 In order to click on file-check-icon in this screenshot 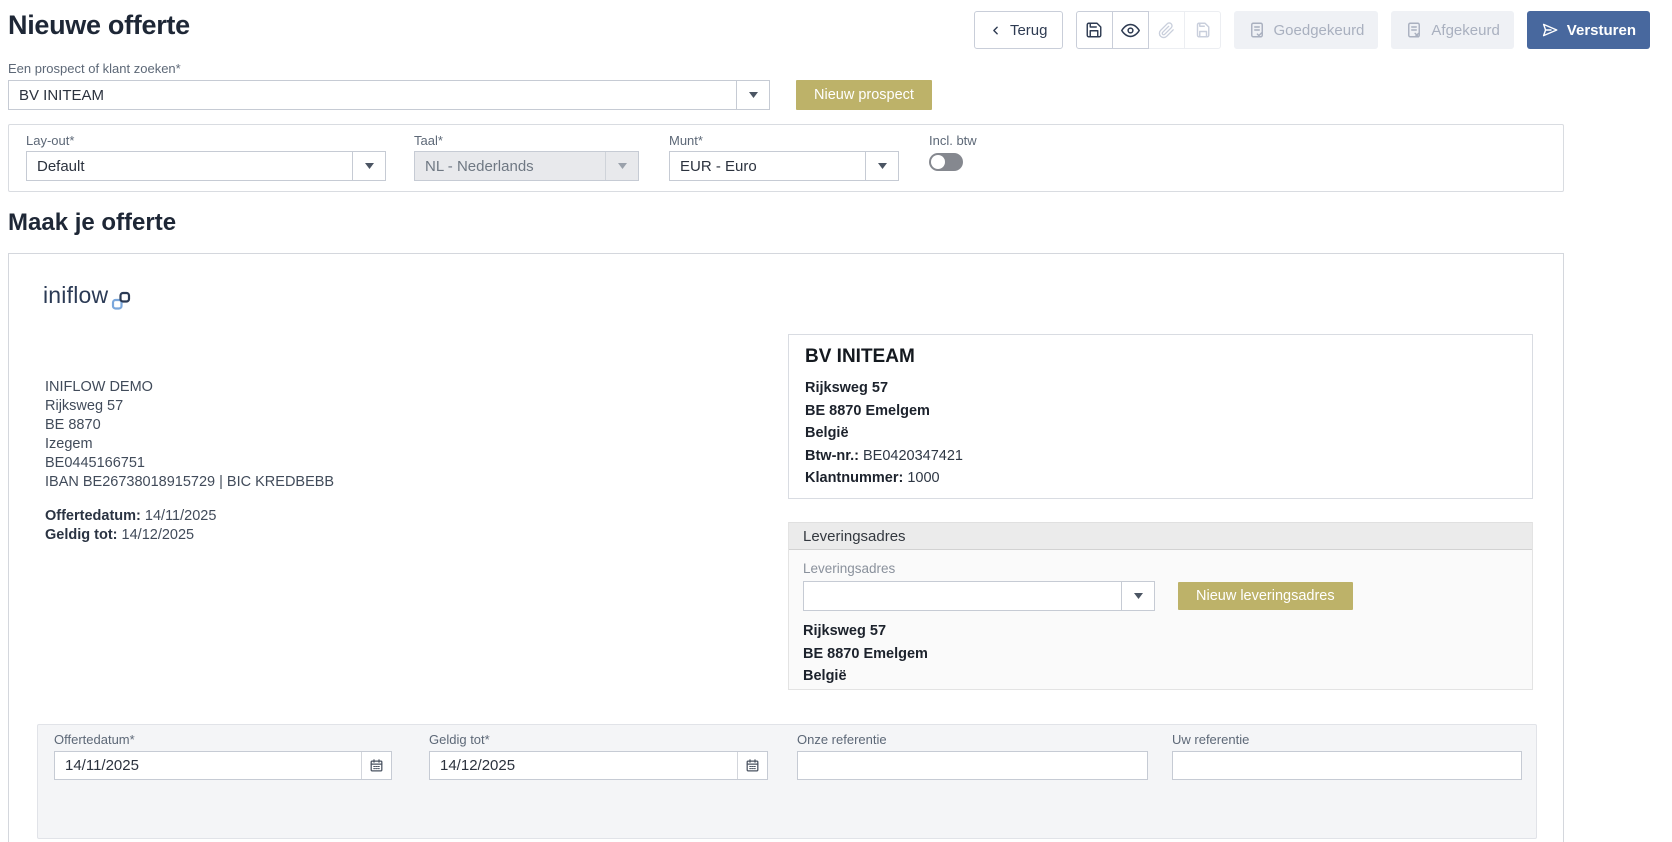, I will do `click(1257, 30)`.